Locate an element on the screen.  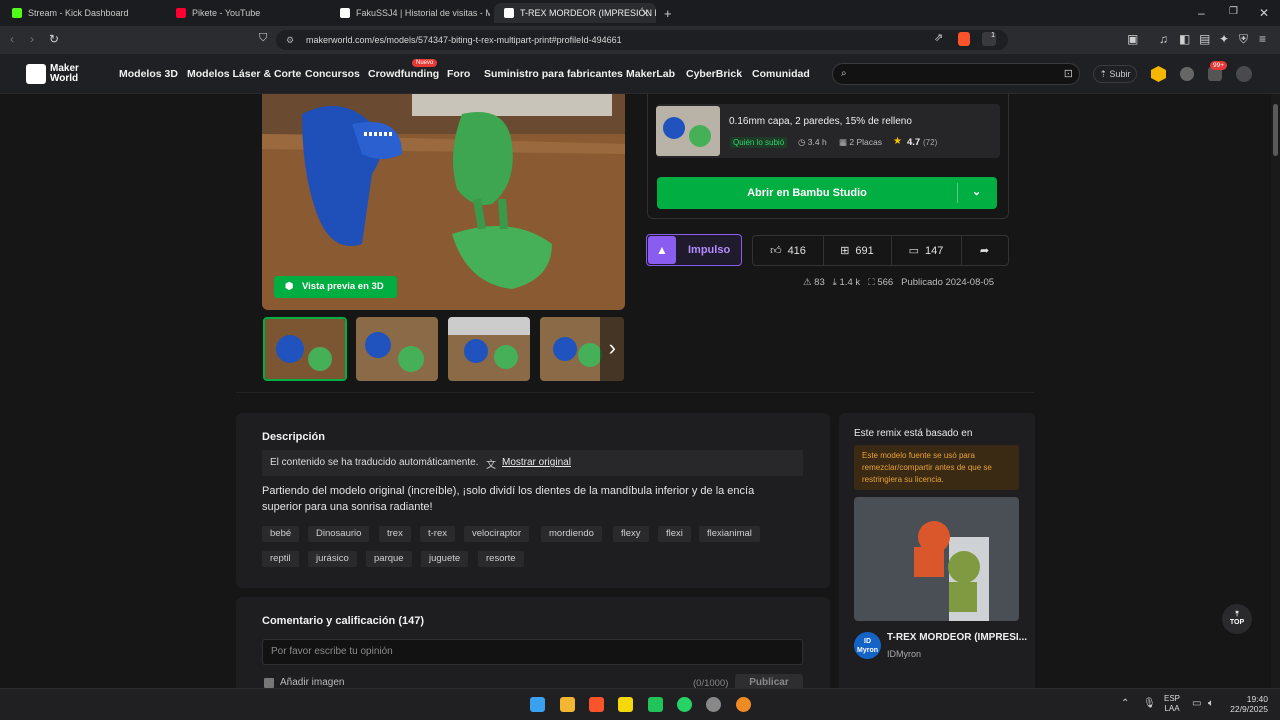
tag: t-rex is located at coordinates (437, 534).